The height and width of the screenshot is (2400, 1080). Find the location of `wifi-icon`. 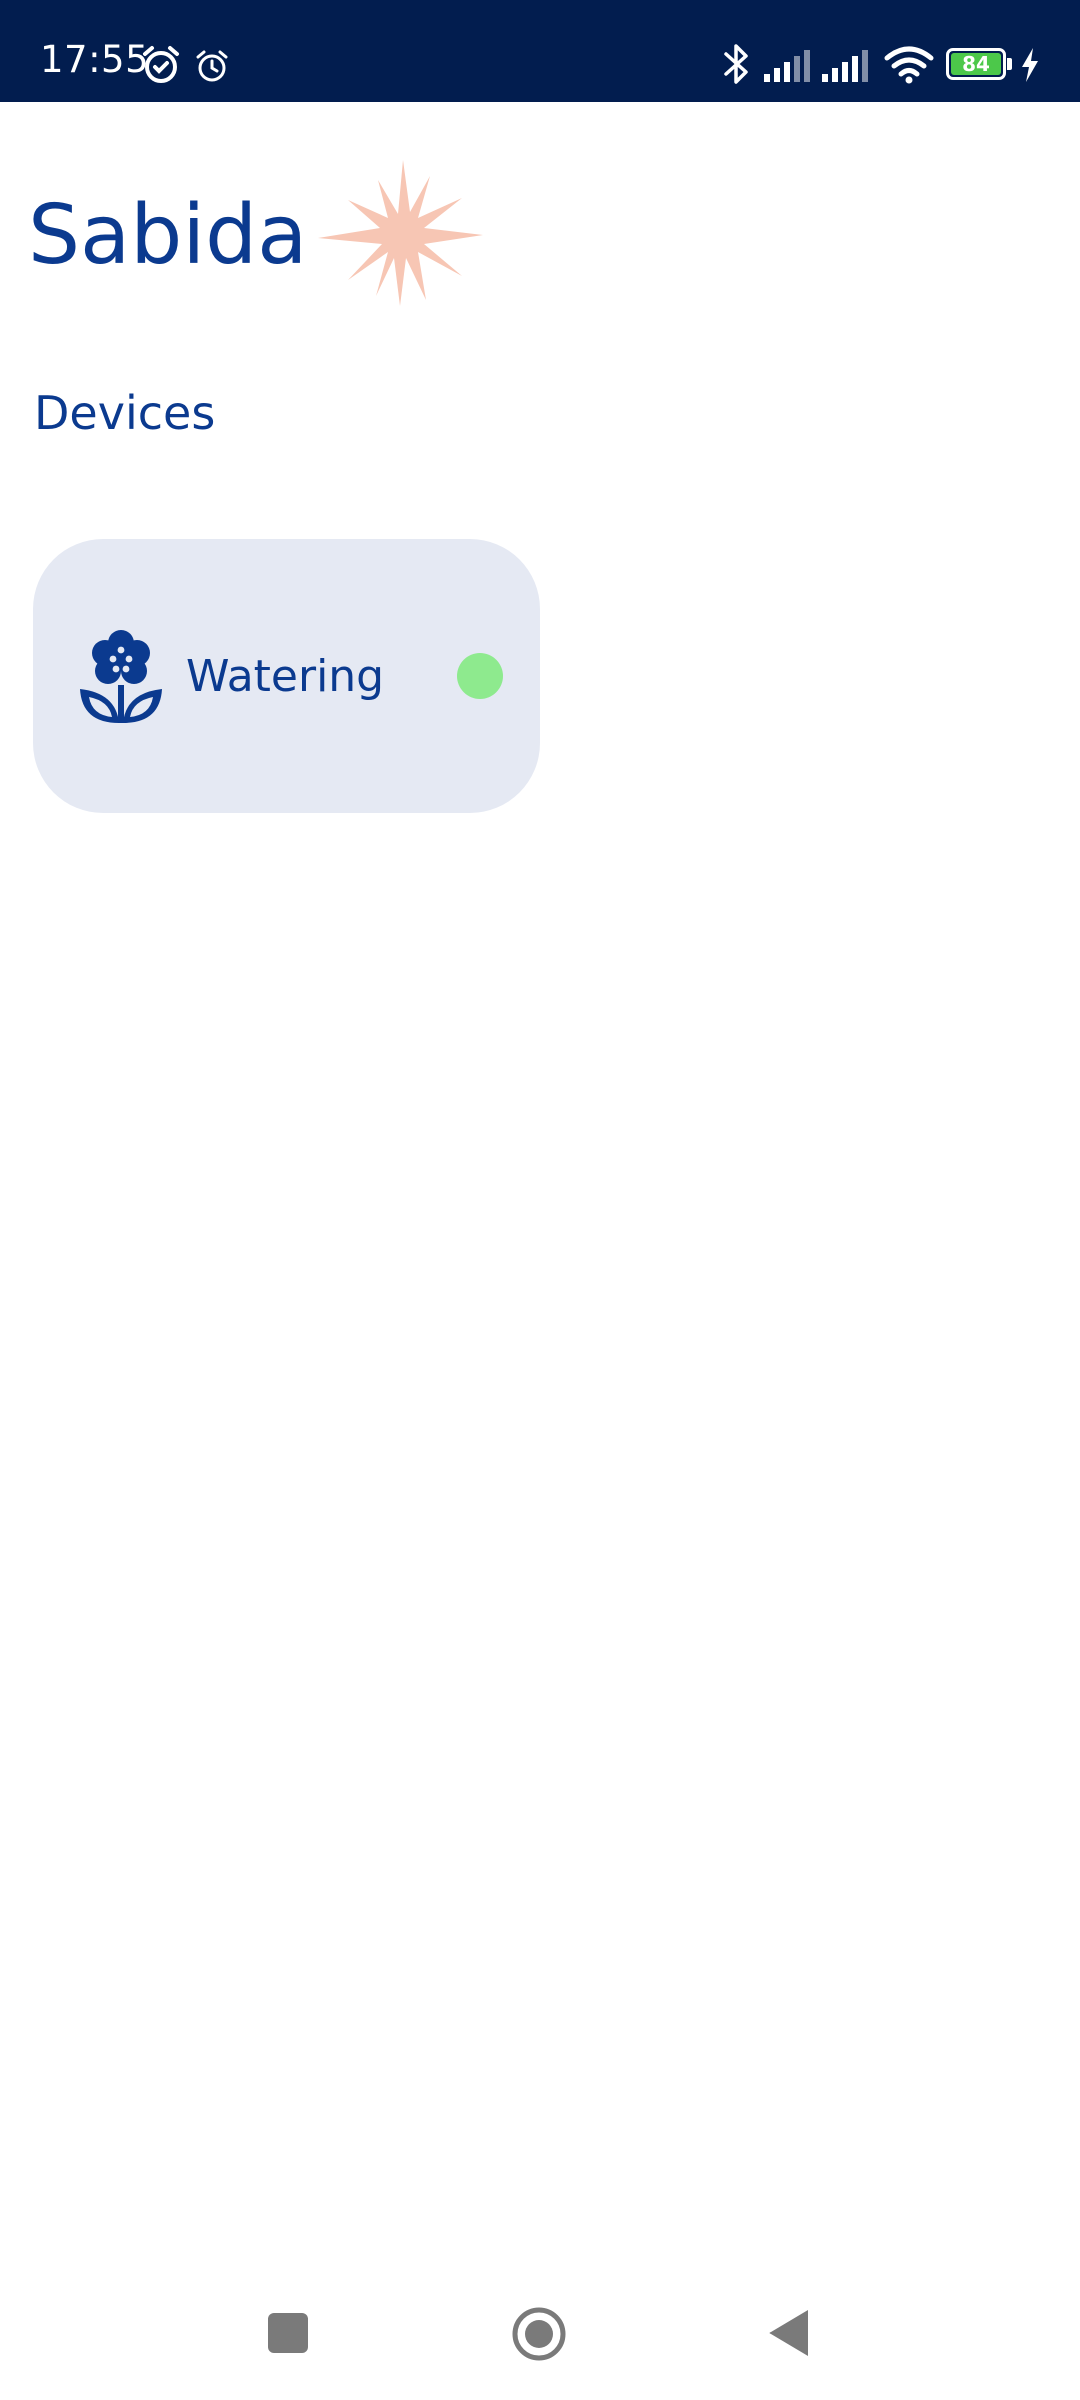

wifi-icon is located at coordinates (909, 65).